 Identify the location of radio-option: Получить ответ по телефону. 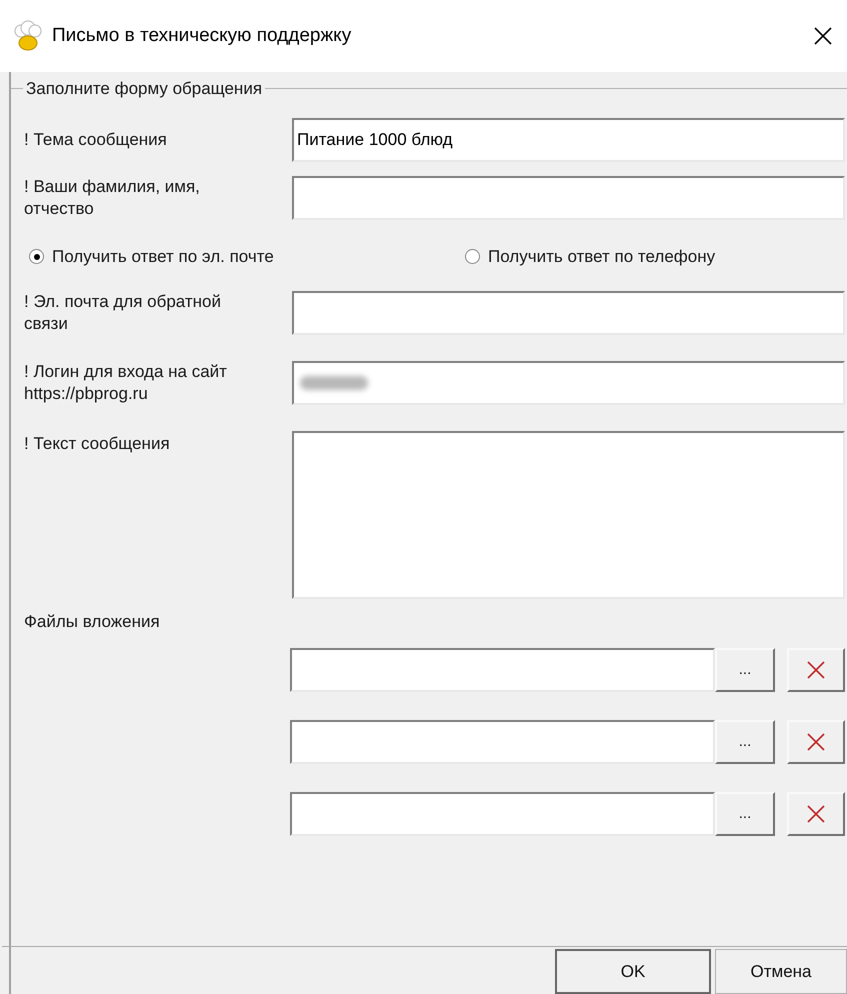
(590, 257).